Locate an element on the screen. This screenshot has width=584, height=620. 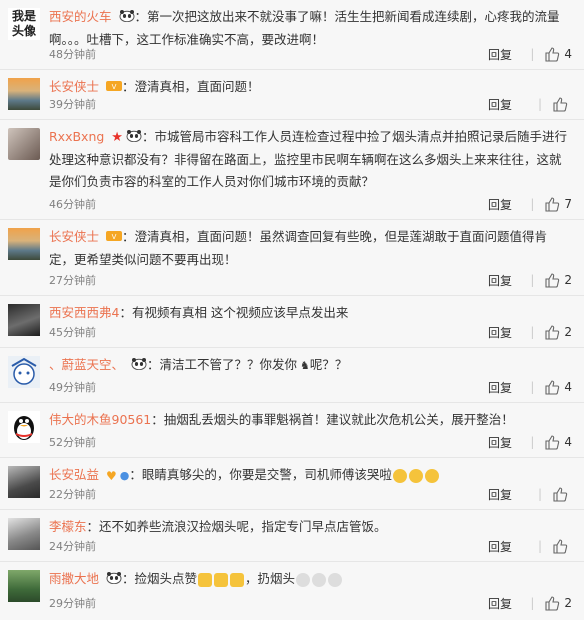
avatar: 我是头像 is located at coordinates (24, 24).